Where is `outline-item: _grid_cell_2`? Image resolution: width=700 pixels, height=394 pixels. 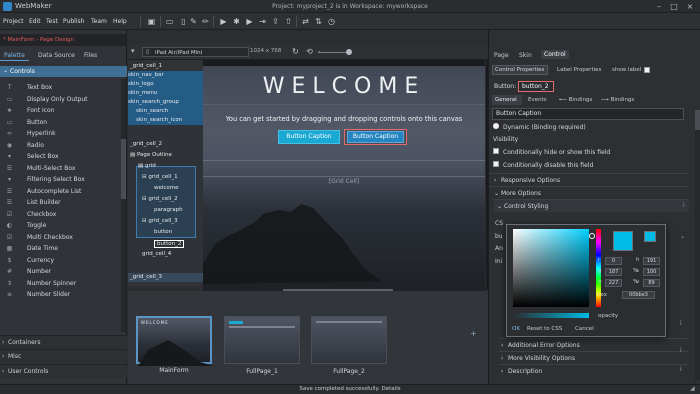
outline-item: _grid_cell_2 is located at coordinates (166, 144).